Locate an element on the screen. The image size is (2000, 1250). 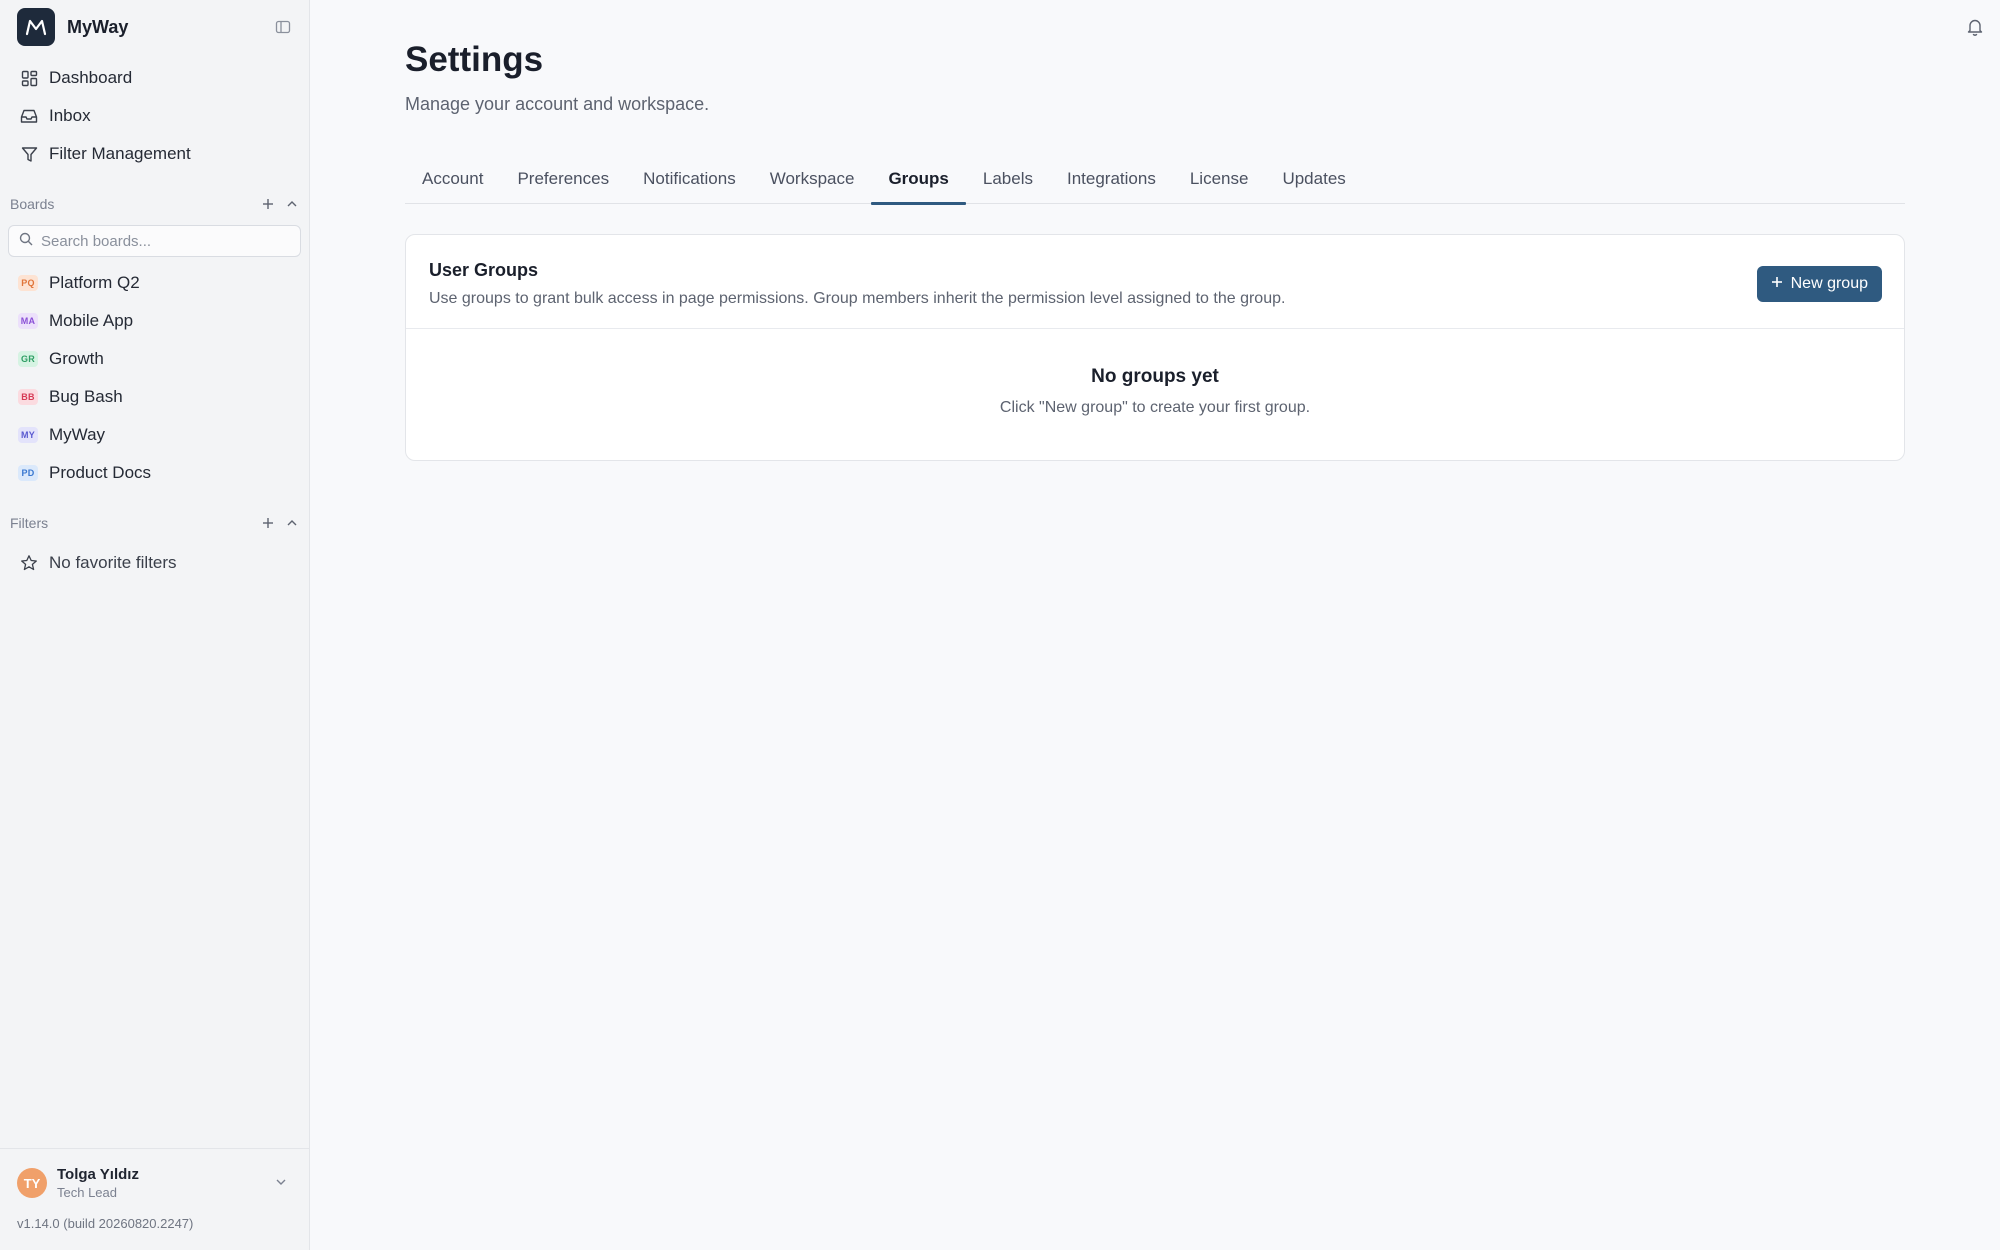
board-item: BB Bug Bash is located at coordinates (155, 397).